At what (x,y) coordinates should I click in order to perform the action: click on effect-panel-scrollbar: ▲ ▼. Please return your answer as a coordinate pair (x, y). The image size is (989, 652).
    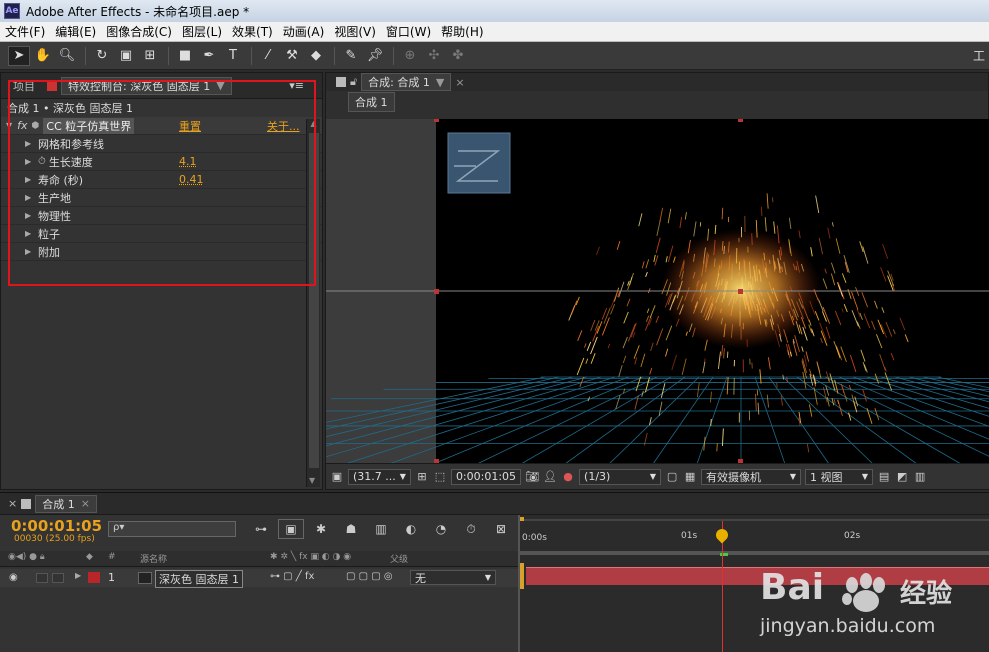
    Looking at the image, I should click on (313, 303).